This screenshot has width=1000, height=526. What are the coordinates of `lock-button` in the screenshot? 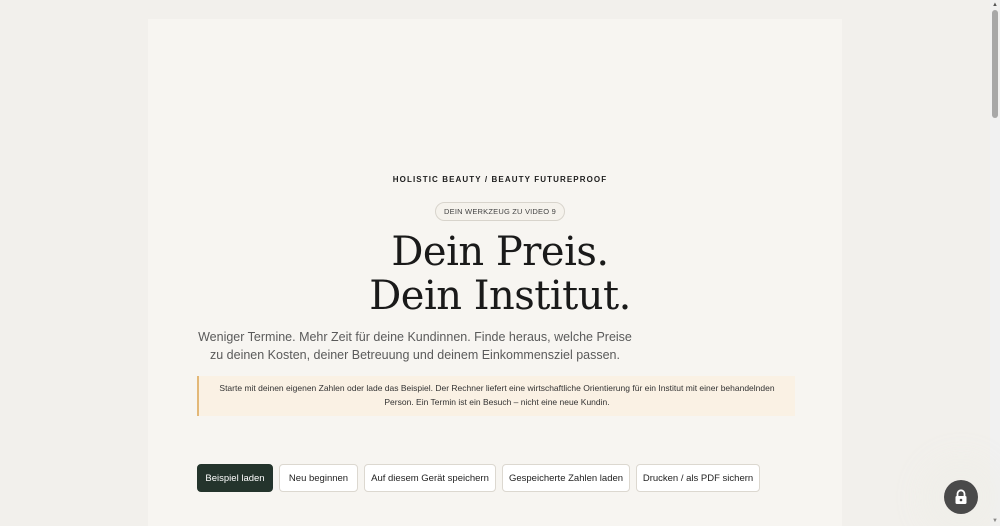 It's located at (961, 497).